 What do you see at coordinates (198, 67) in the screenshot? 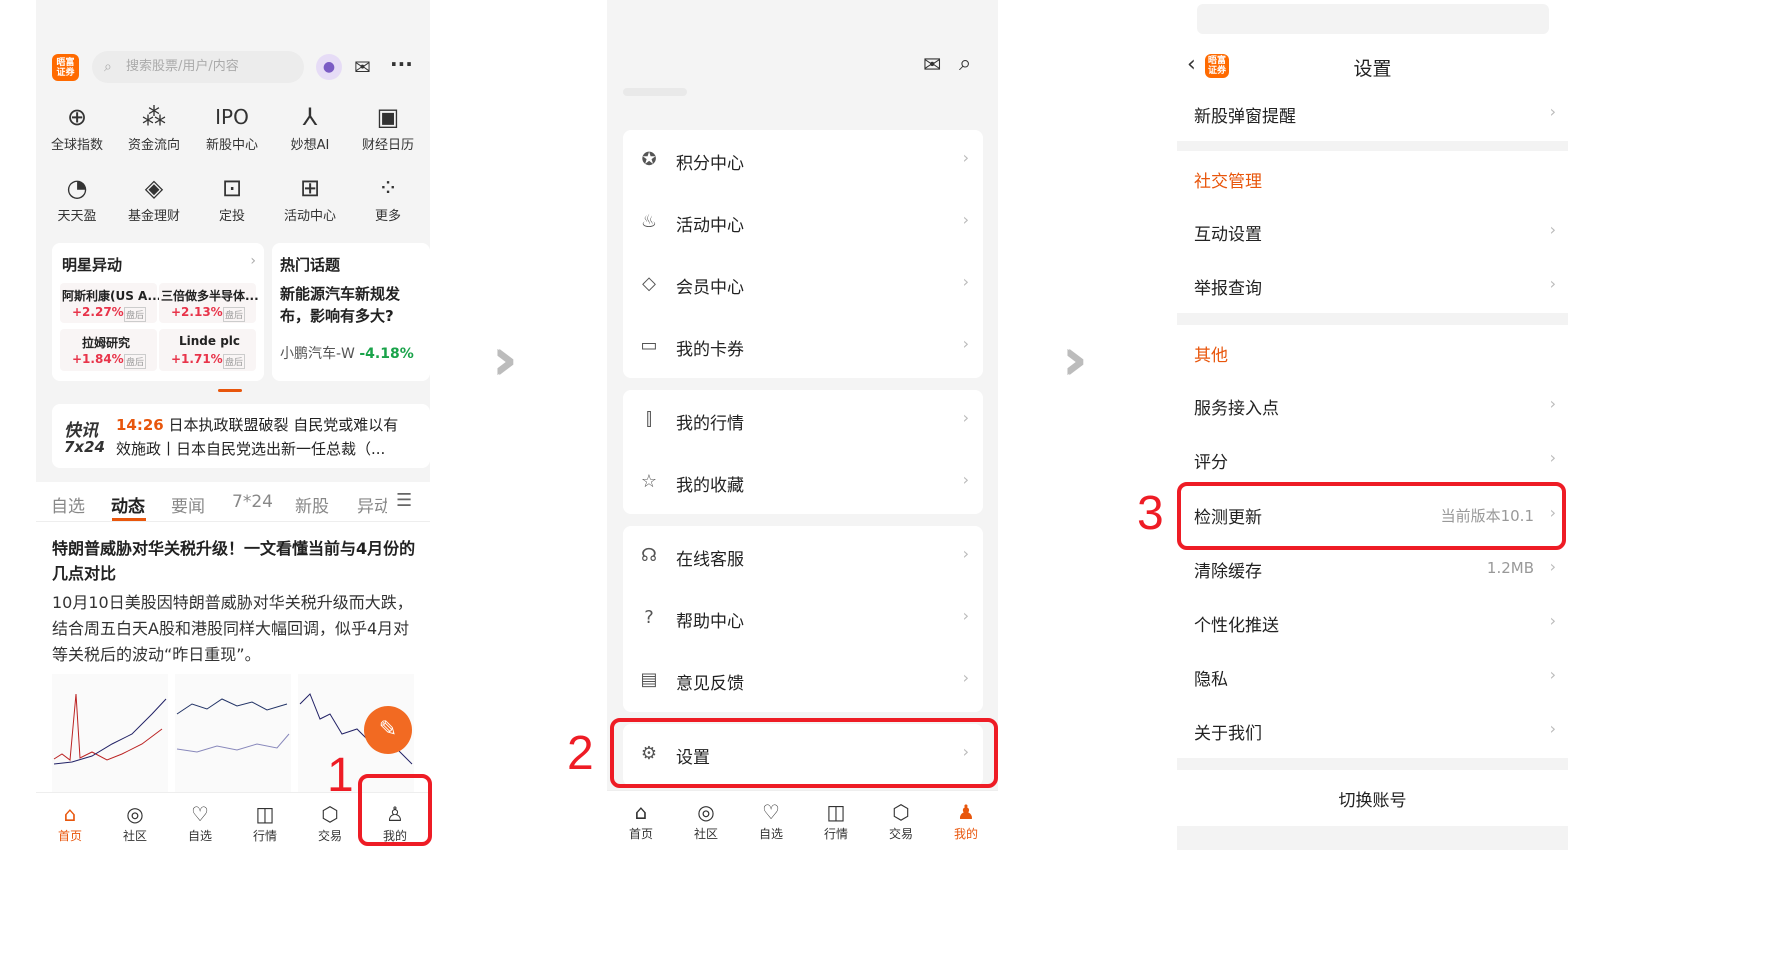
I see `search-input: ⌕ 搜索股票/用户/内容` at bounding box center [198, 67].